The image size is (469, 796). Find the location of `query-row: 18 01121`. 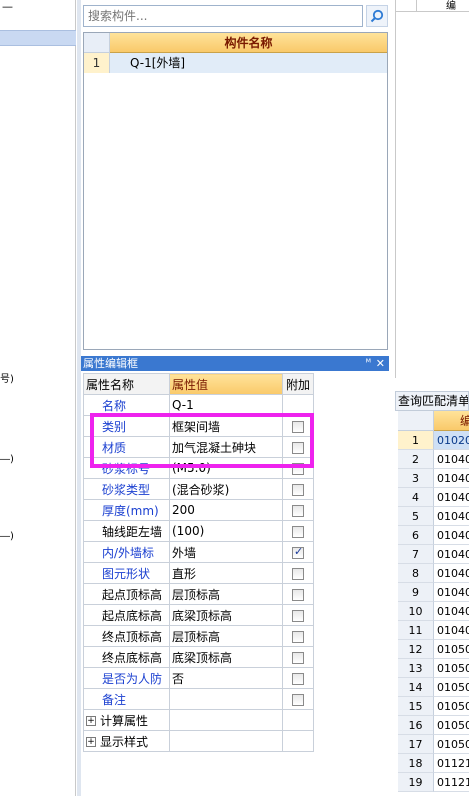

query-row: 18 01121 is located at coordinates (433, 763).